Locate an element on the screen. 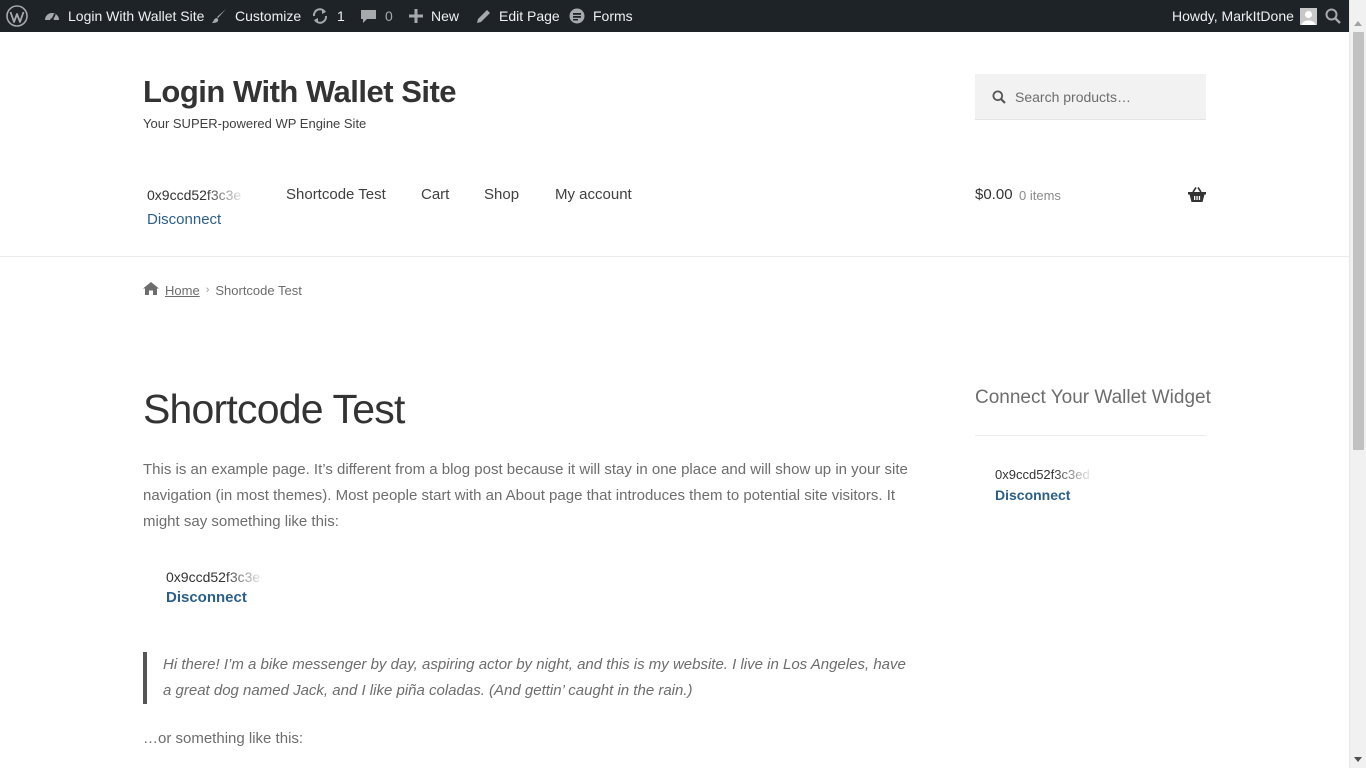 The width and height of the screenshot is (1366, 768). page-scrollbar is located at coordinates (1357, 384).